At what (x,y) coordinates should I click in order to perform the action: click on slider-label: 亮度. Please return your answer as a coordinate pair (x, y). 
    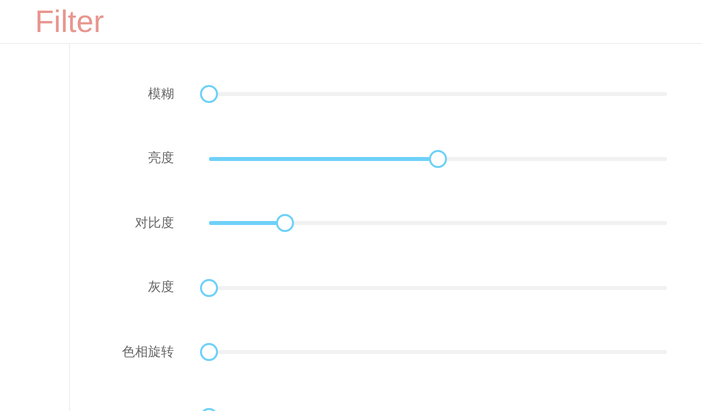
    Looking at the image, I should click on (161, 158).